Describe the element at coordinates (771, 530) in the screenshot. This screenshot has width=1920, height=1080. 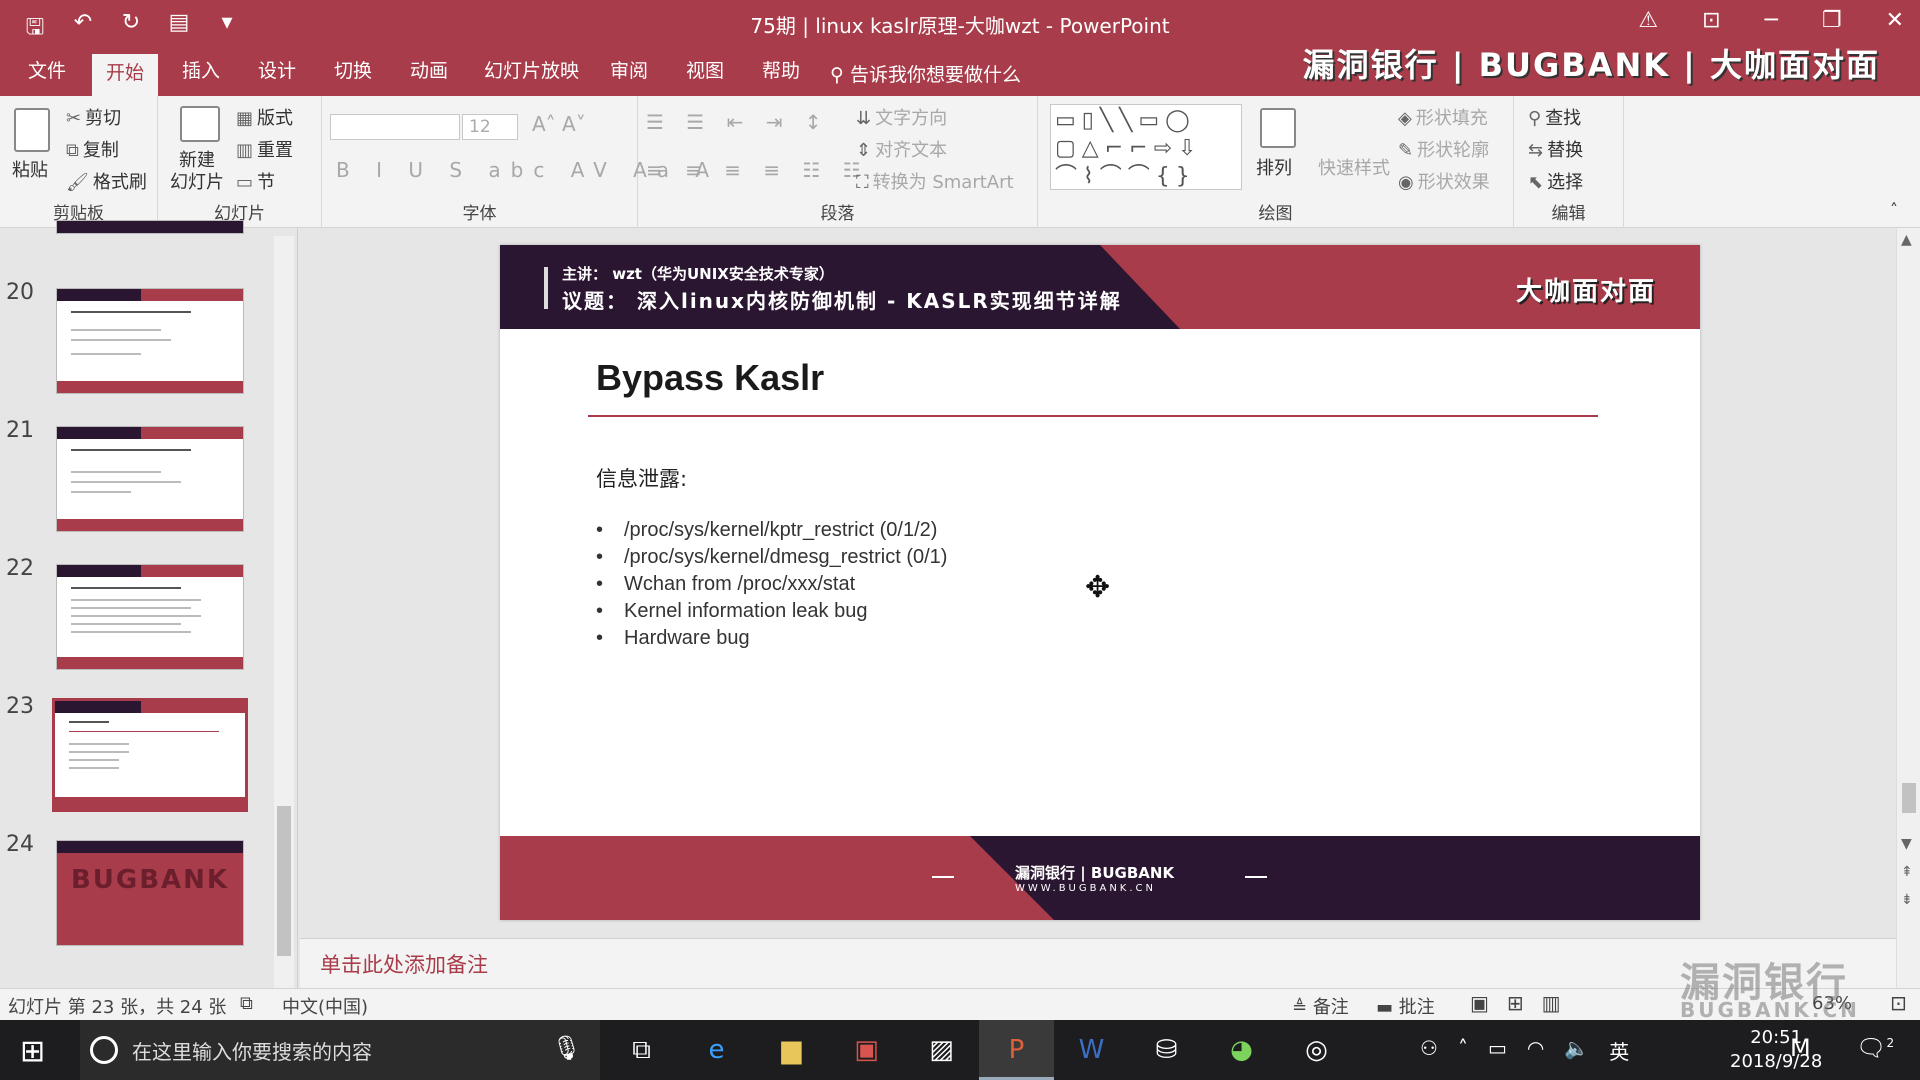
I see `list-item: /proc/sys/kernel/kptr_restrict (0/1/2)` at that location.